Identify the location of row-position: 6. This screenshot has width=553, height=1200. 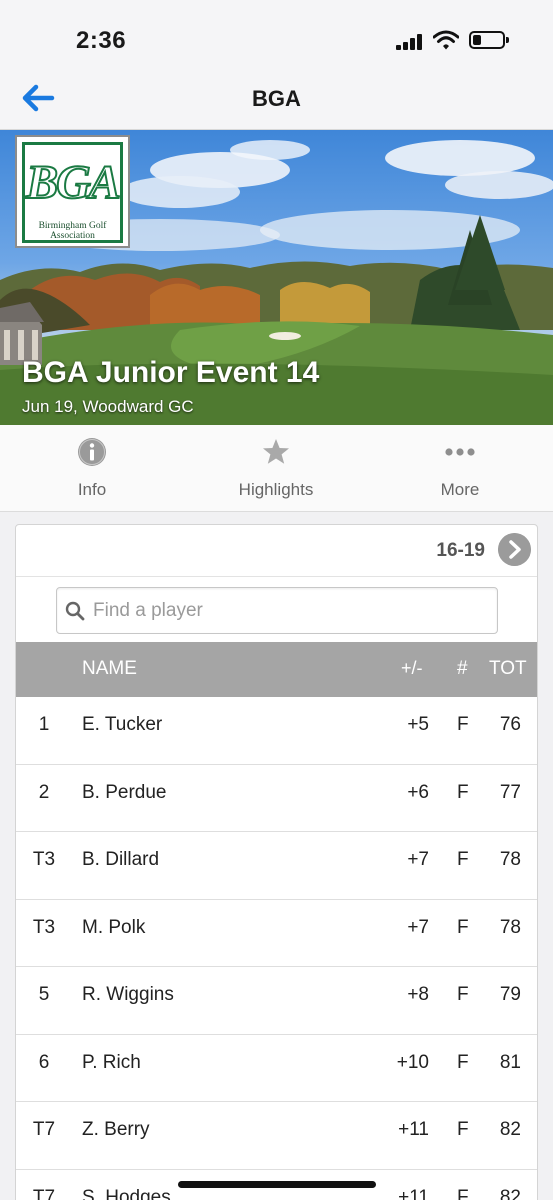
(44, 1062).